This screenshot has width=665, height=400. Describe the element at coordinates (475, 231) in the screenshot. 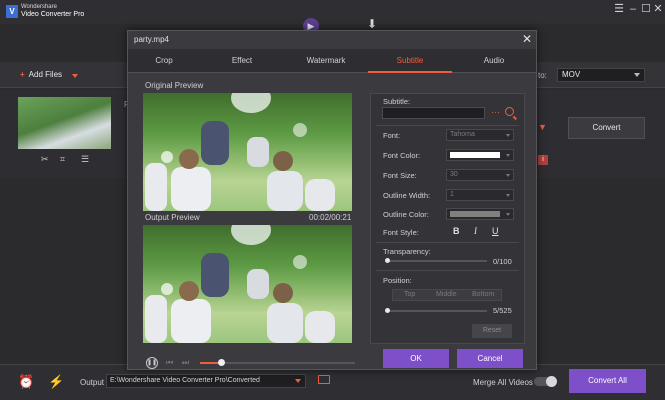

I see `italic-button: I` at that location.